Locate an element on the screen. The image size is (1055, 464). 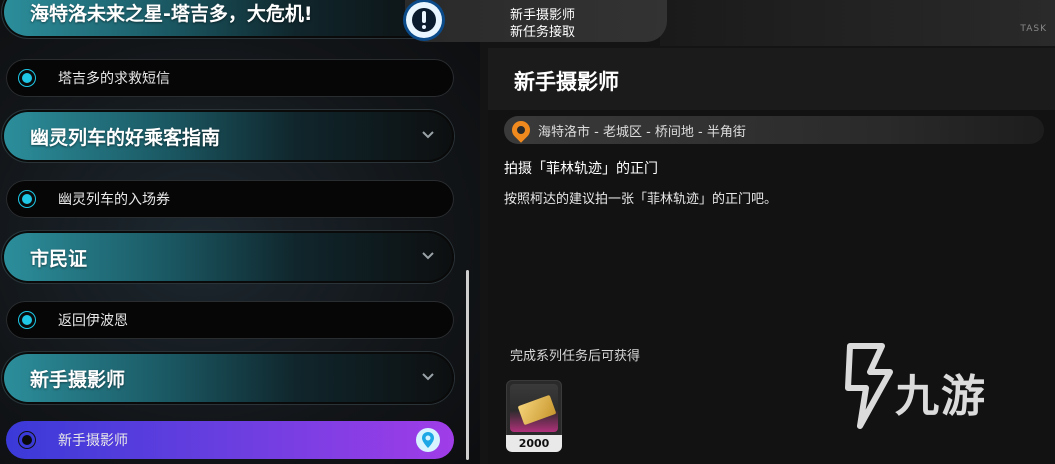
watermark-text: 九游 is located at coordinates (941, 396).